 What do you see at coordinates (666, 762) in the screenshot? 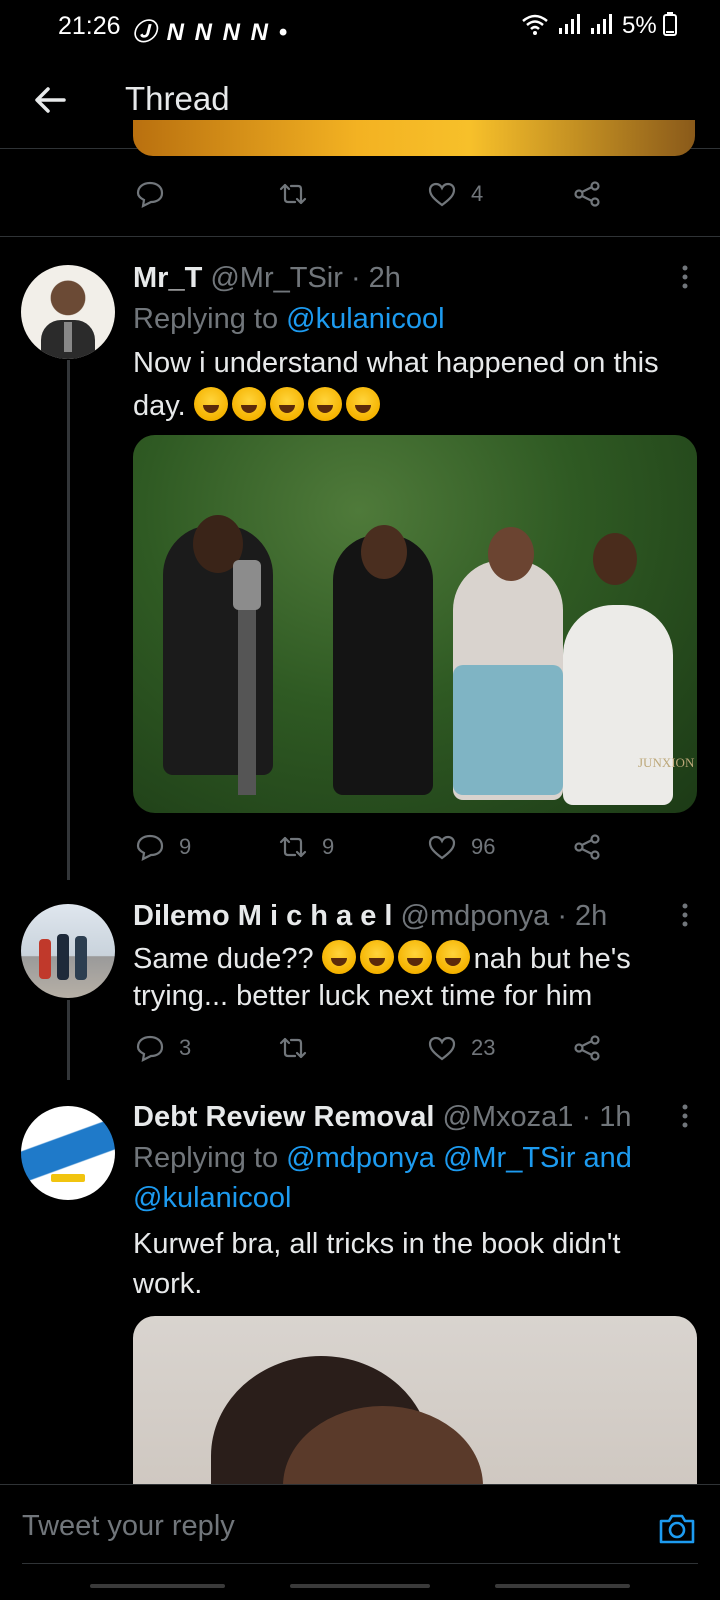
I see `photo-watermark: JUNXION` at bounding box center [666, 762].